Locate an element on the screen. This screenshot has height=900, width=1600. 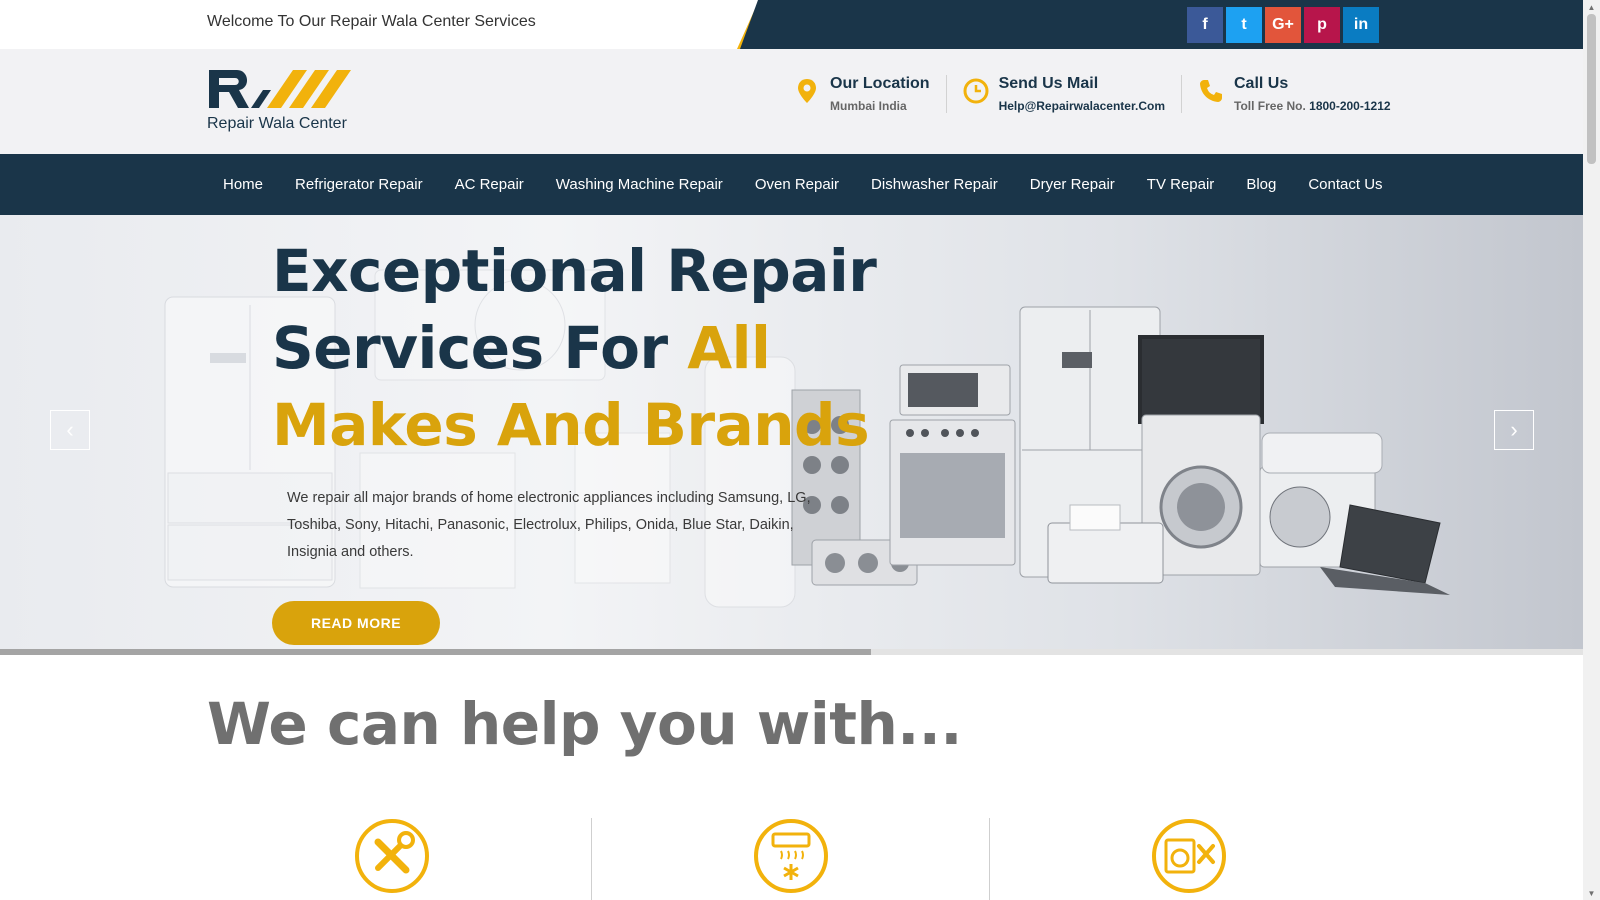
location-title: Our Location is located at coordinates (880, 83).